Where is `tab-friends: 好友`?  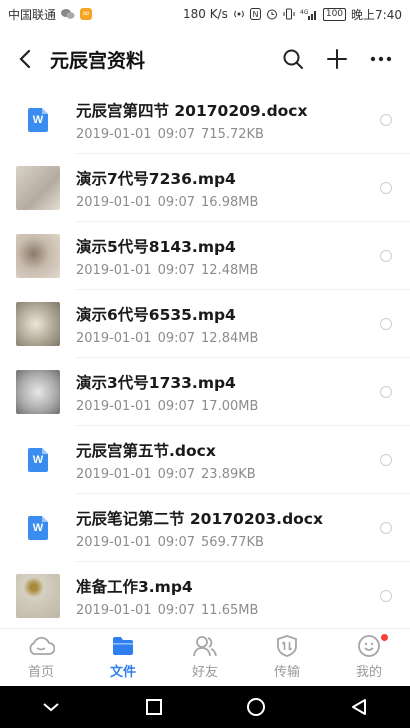
tab-friends: 好友 is located at coordinates (205, 657).